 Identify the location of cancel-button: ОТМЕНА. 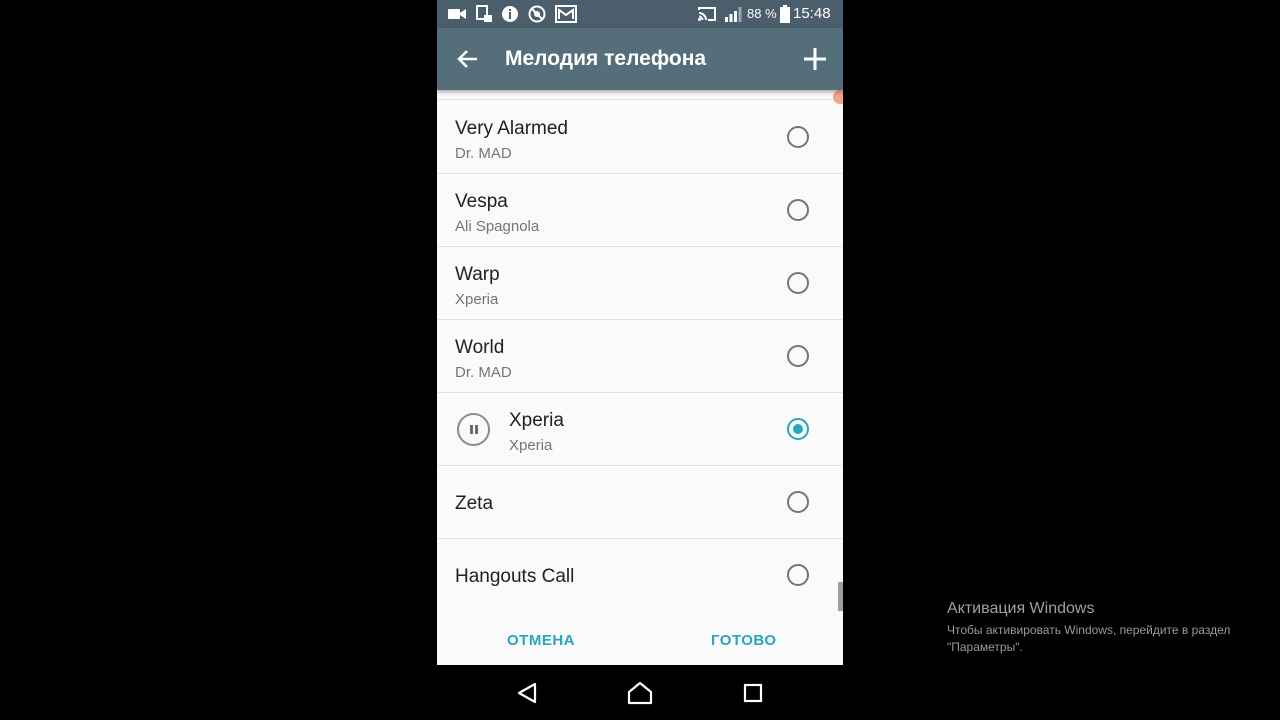
(541, 640).